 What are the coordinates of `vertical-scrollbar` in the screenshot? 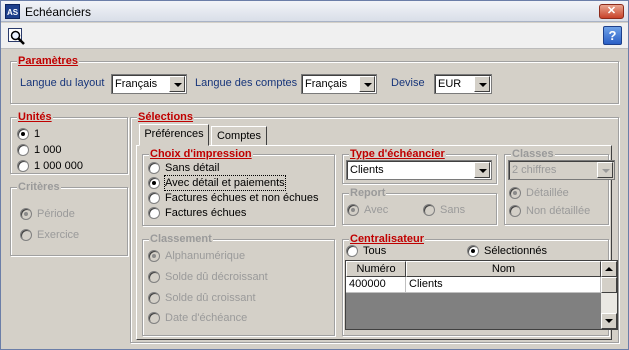 It's located at (609, 295).